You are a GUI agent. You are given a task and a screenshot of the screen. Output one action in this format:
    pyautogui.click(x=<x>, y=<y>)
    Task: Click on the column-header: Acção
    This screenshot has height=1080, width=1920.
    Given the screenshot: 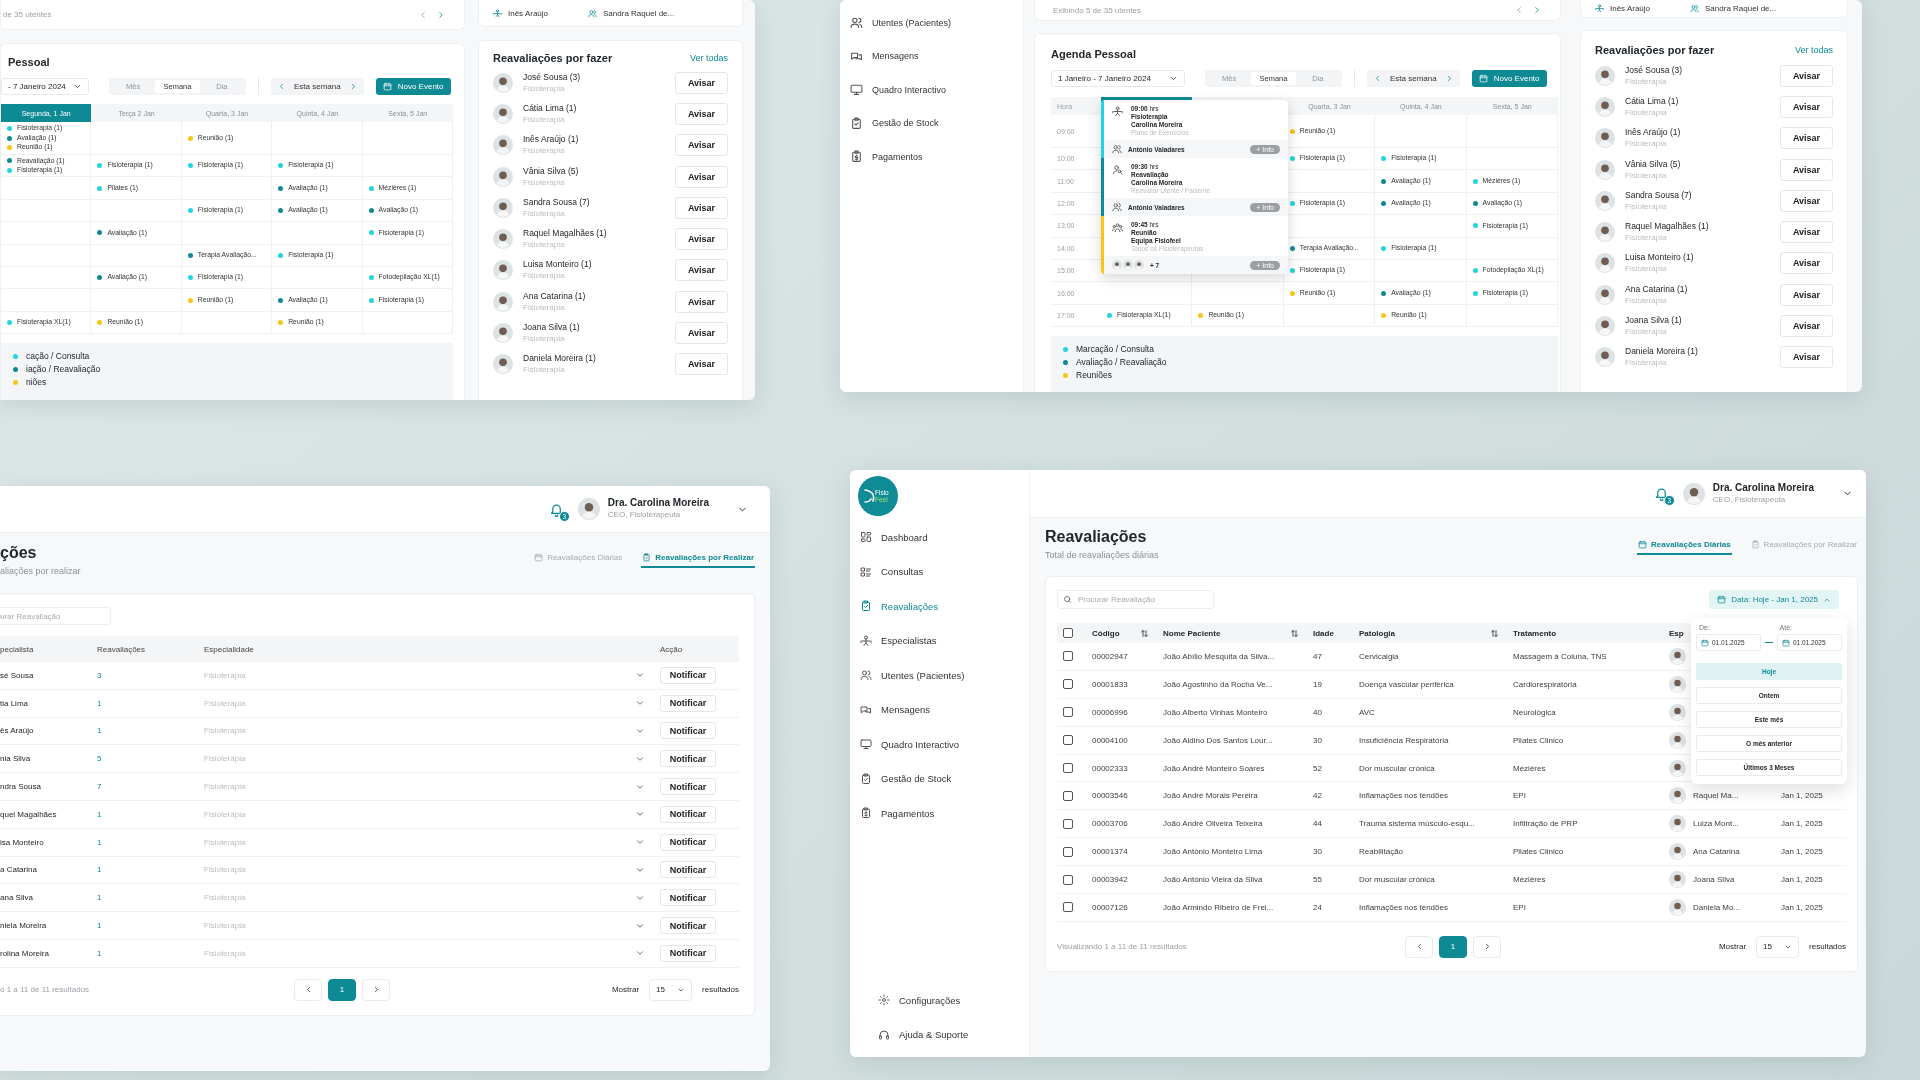 What is the action you would take?
    pyautogui.click(x=672, y=649)
    